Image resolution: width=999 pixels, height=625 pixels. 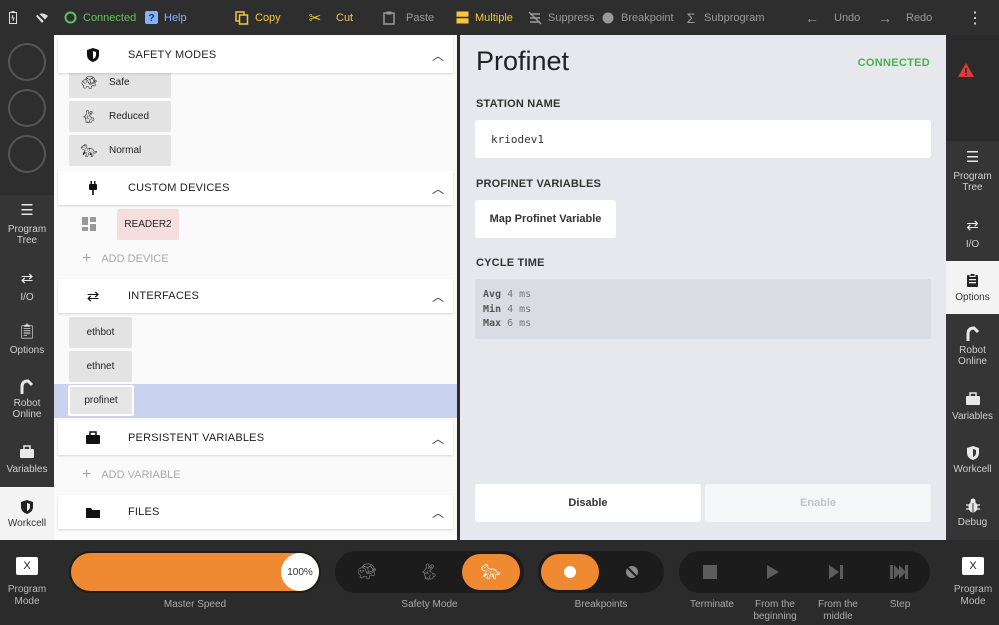 I want to click on right-rail-options: Options, so click(x=972, y=287).